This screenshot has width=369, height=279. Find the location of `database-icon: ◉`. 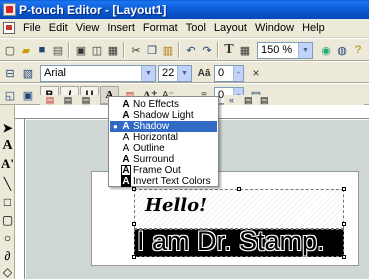

database-icon: ◉ is located at coordinates (326, 50).